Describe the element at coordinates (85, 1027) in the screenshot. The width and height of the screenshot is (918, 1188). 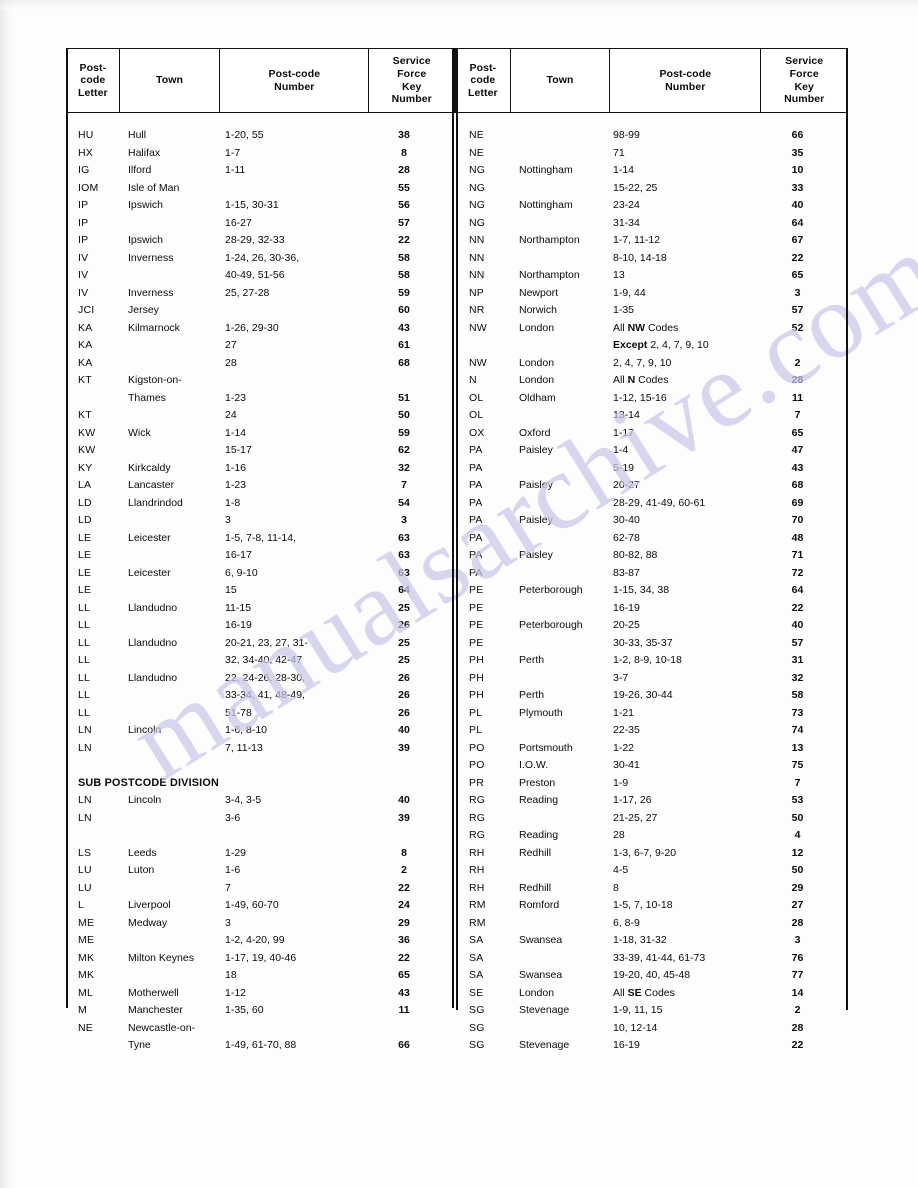
I see `cell-postcode-letter: NE` at that location.